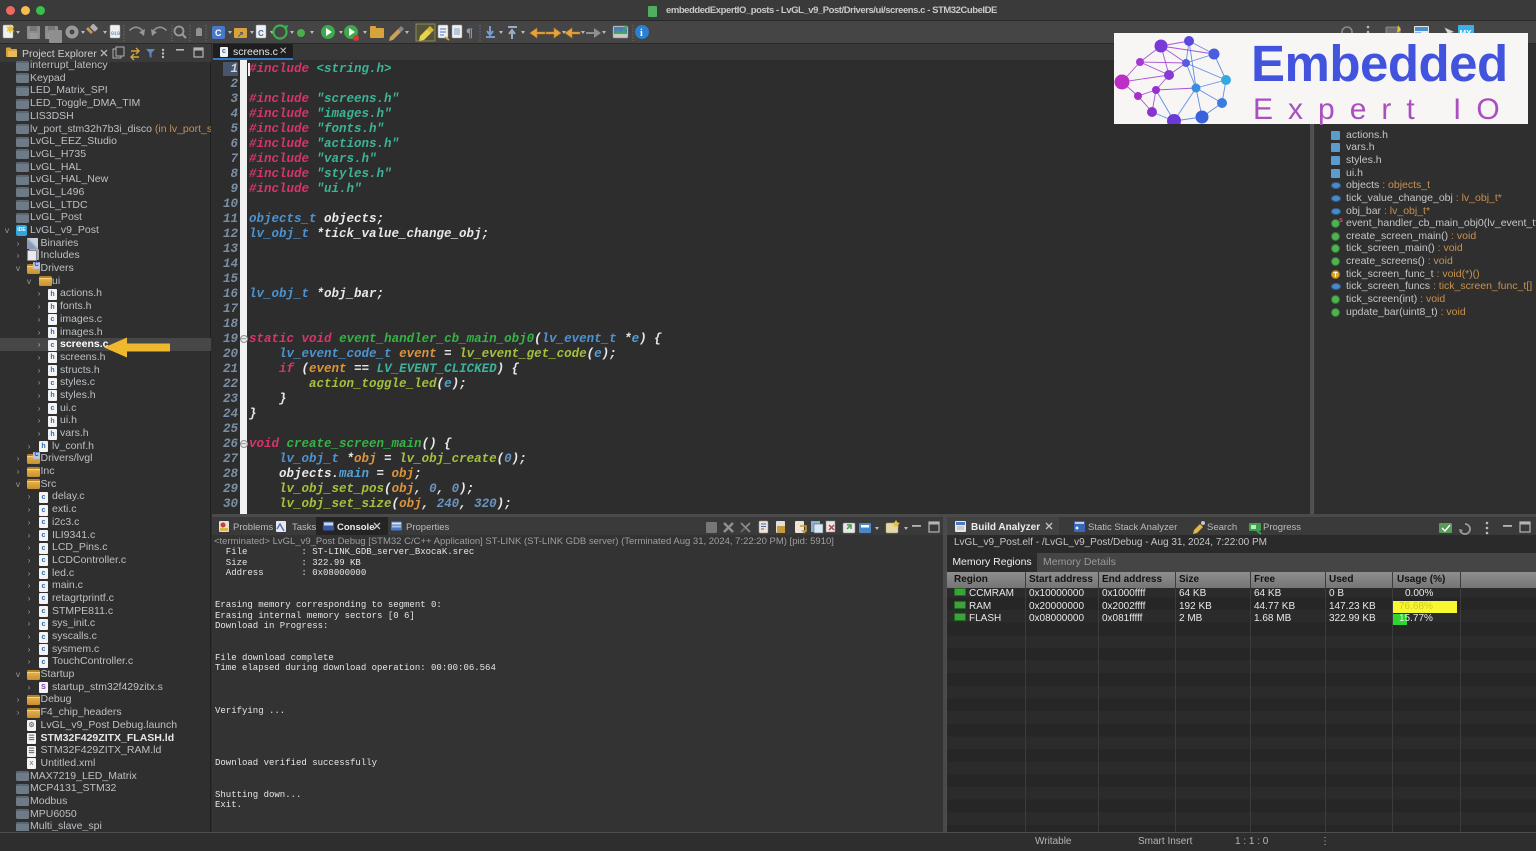 Image resolution: width=1536 pixels, height=851 pixels. I want to click on svg-text: Problems, so click(253, 527).